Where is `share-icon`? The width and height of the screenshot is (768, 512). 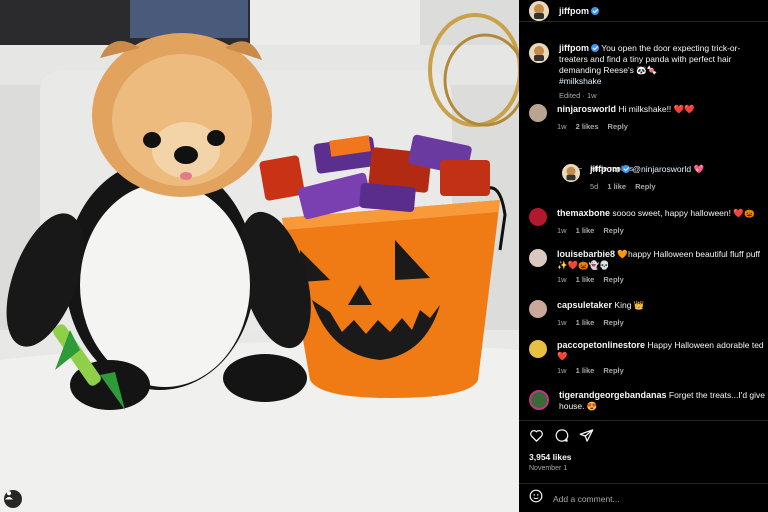 share-icon is located at coordinates (586, 438).